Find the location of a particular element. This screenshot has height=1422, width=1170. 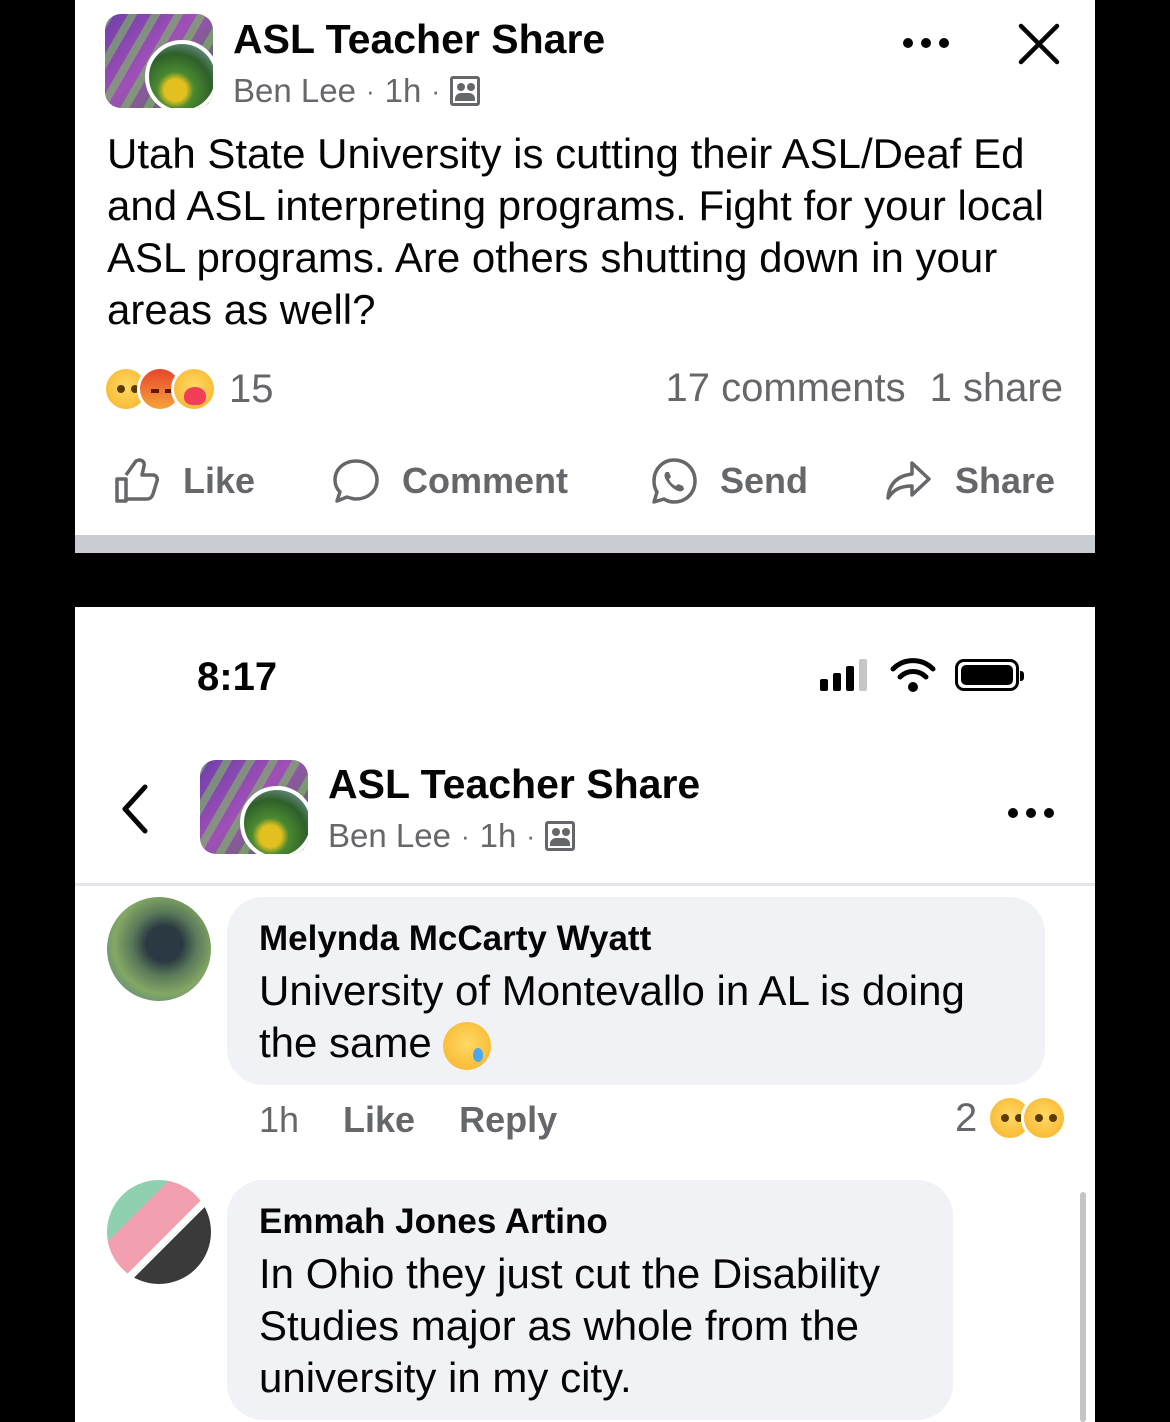

commenter-name: Emmah Jones Artino is located at coordinates (590, 1222).